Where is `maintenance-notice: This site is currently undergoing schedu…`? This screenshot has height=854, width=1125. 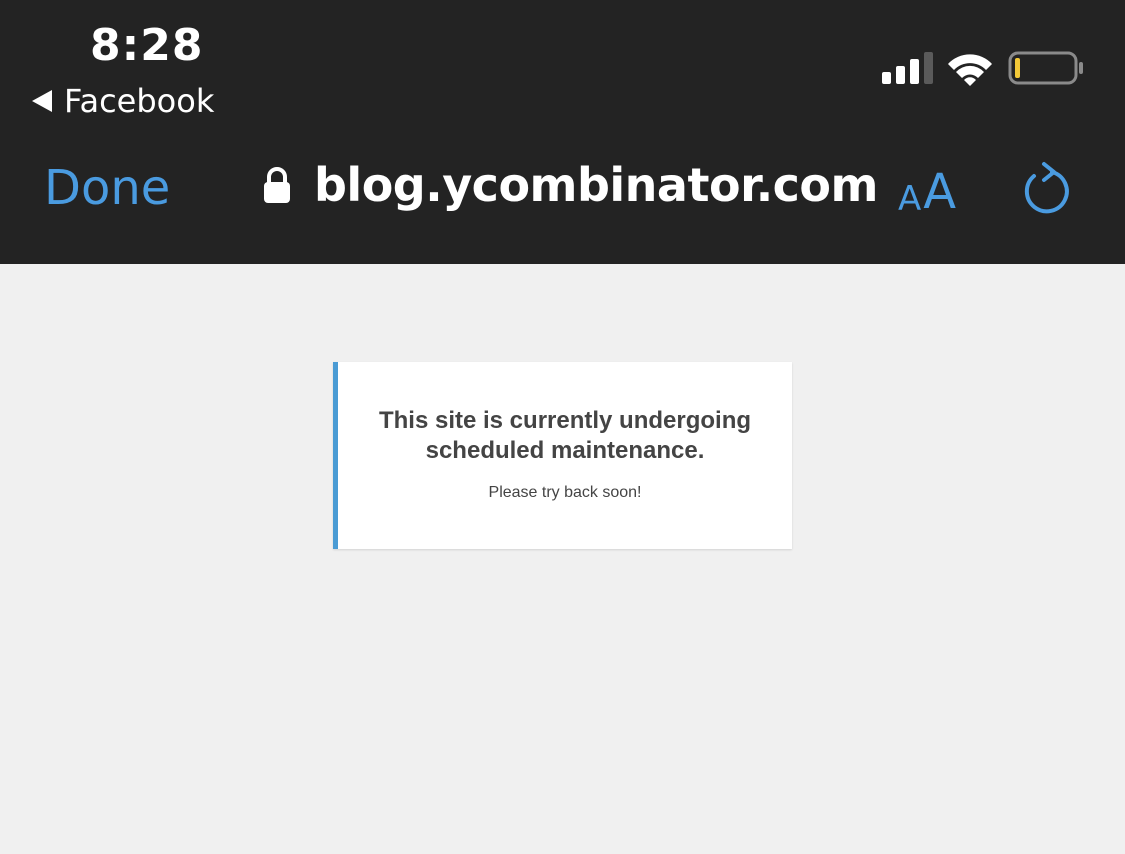
maintenance-notice: This site is currently undergoing schedu… is located at coordinates (562, 455).